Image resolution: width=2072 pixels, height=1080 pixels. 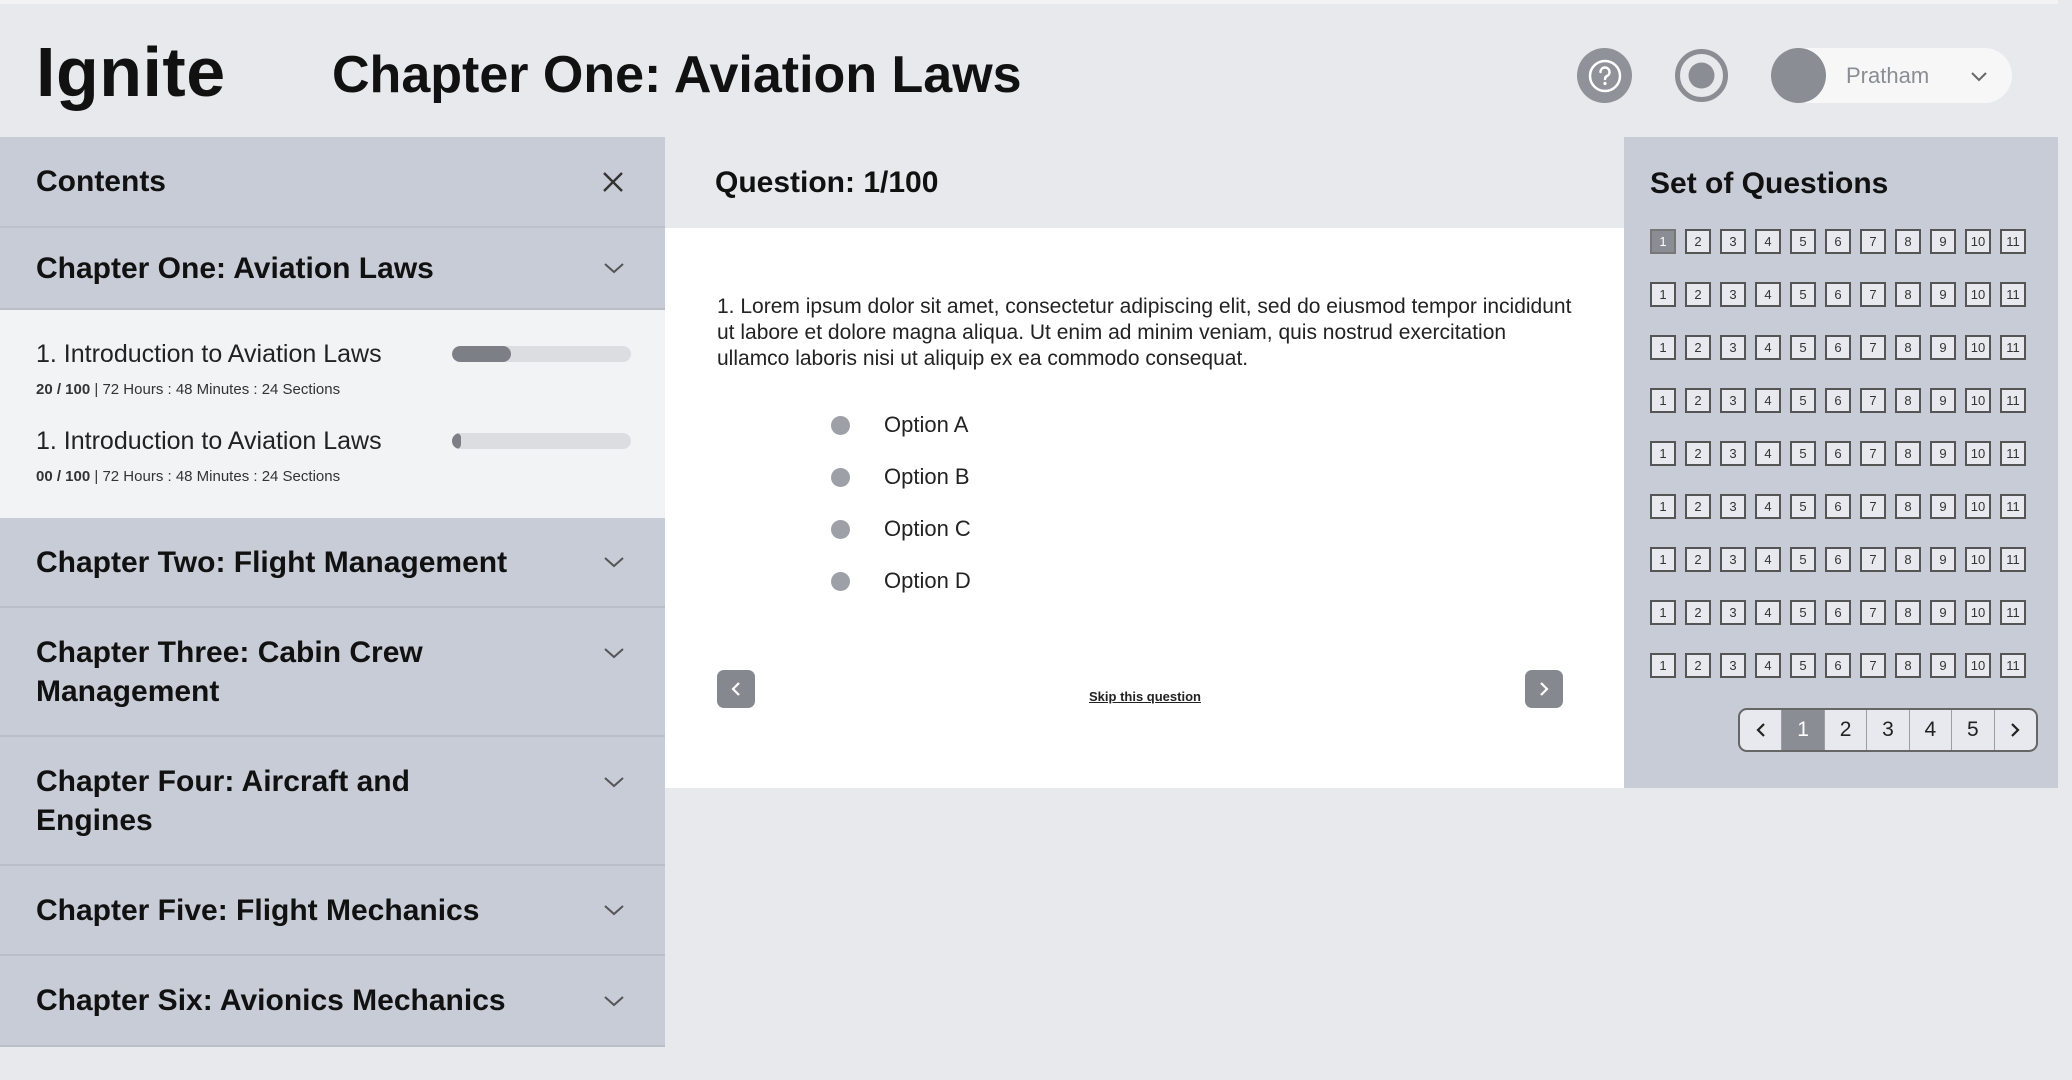 What do you see at coordinates (1145, 696) in the screenshot?
I see `skip-question-link: Skip this question` at bounding box center [1145, 696].